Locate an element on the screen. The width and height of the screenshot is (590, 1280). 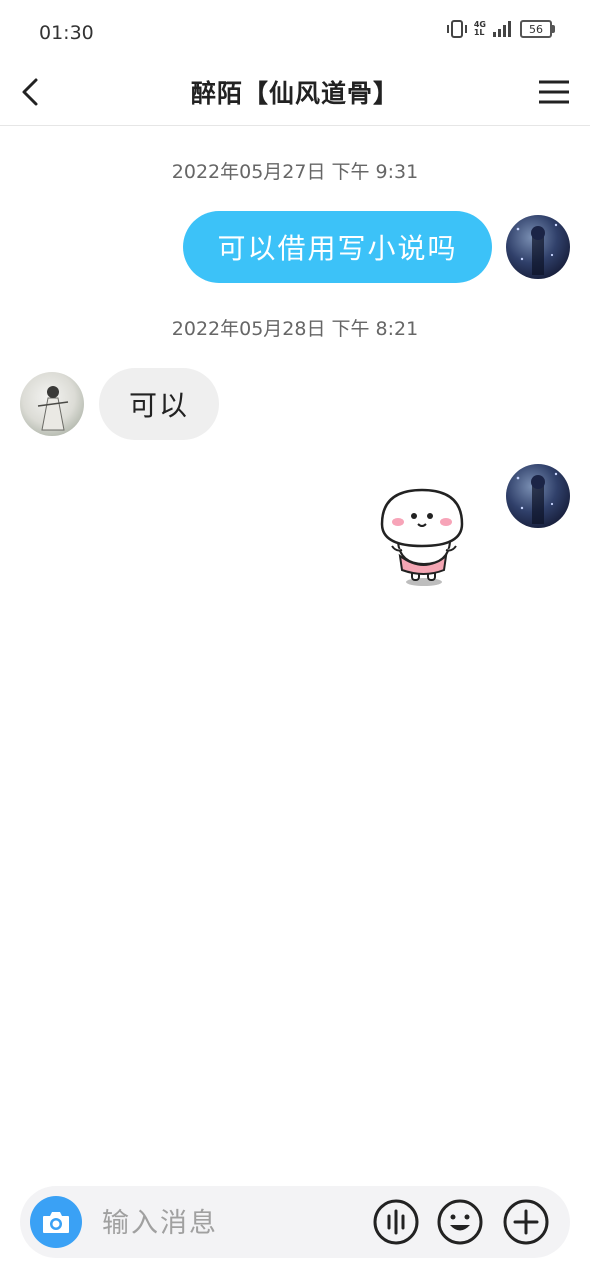
hamburger-menu-icon is located at coordinates (554, 92).